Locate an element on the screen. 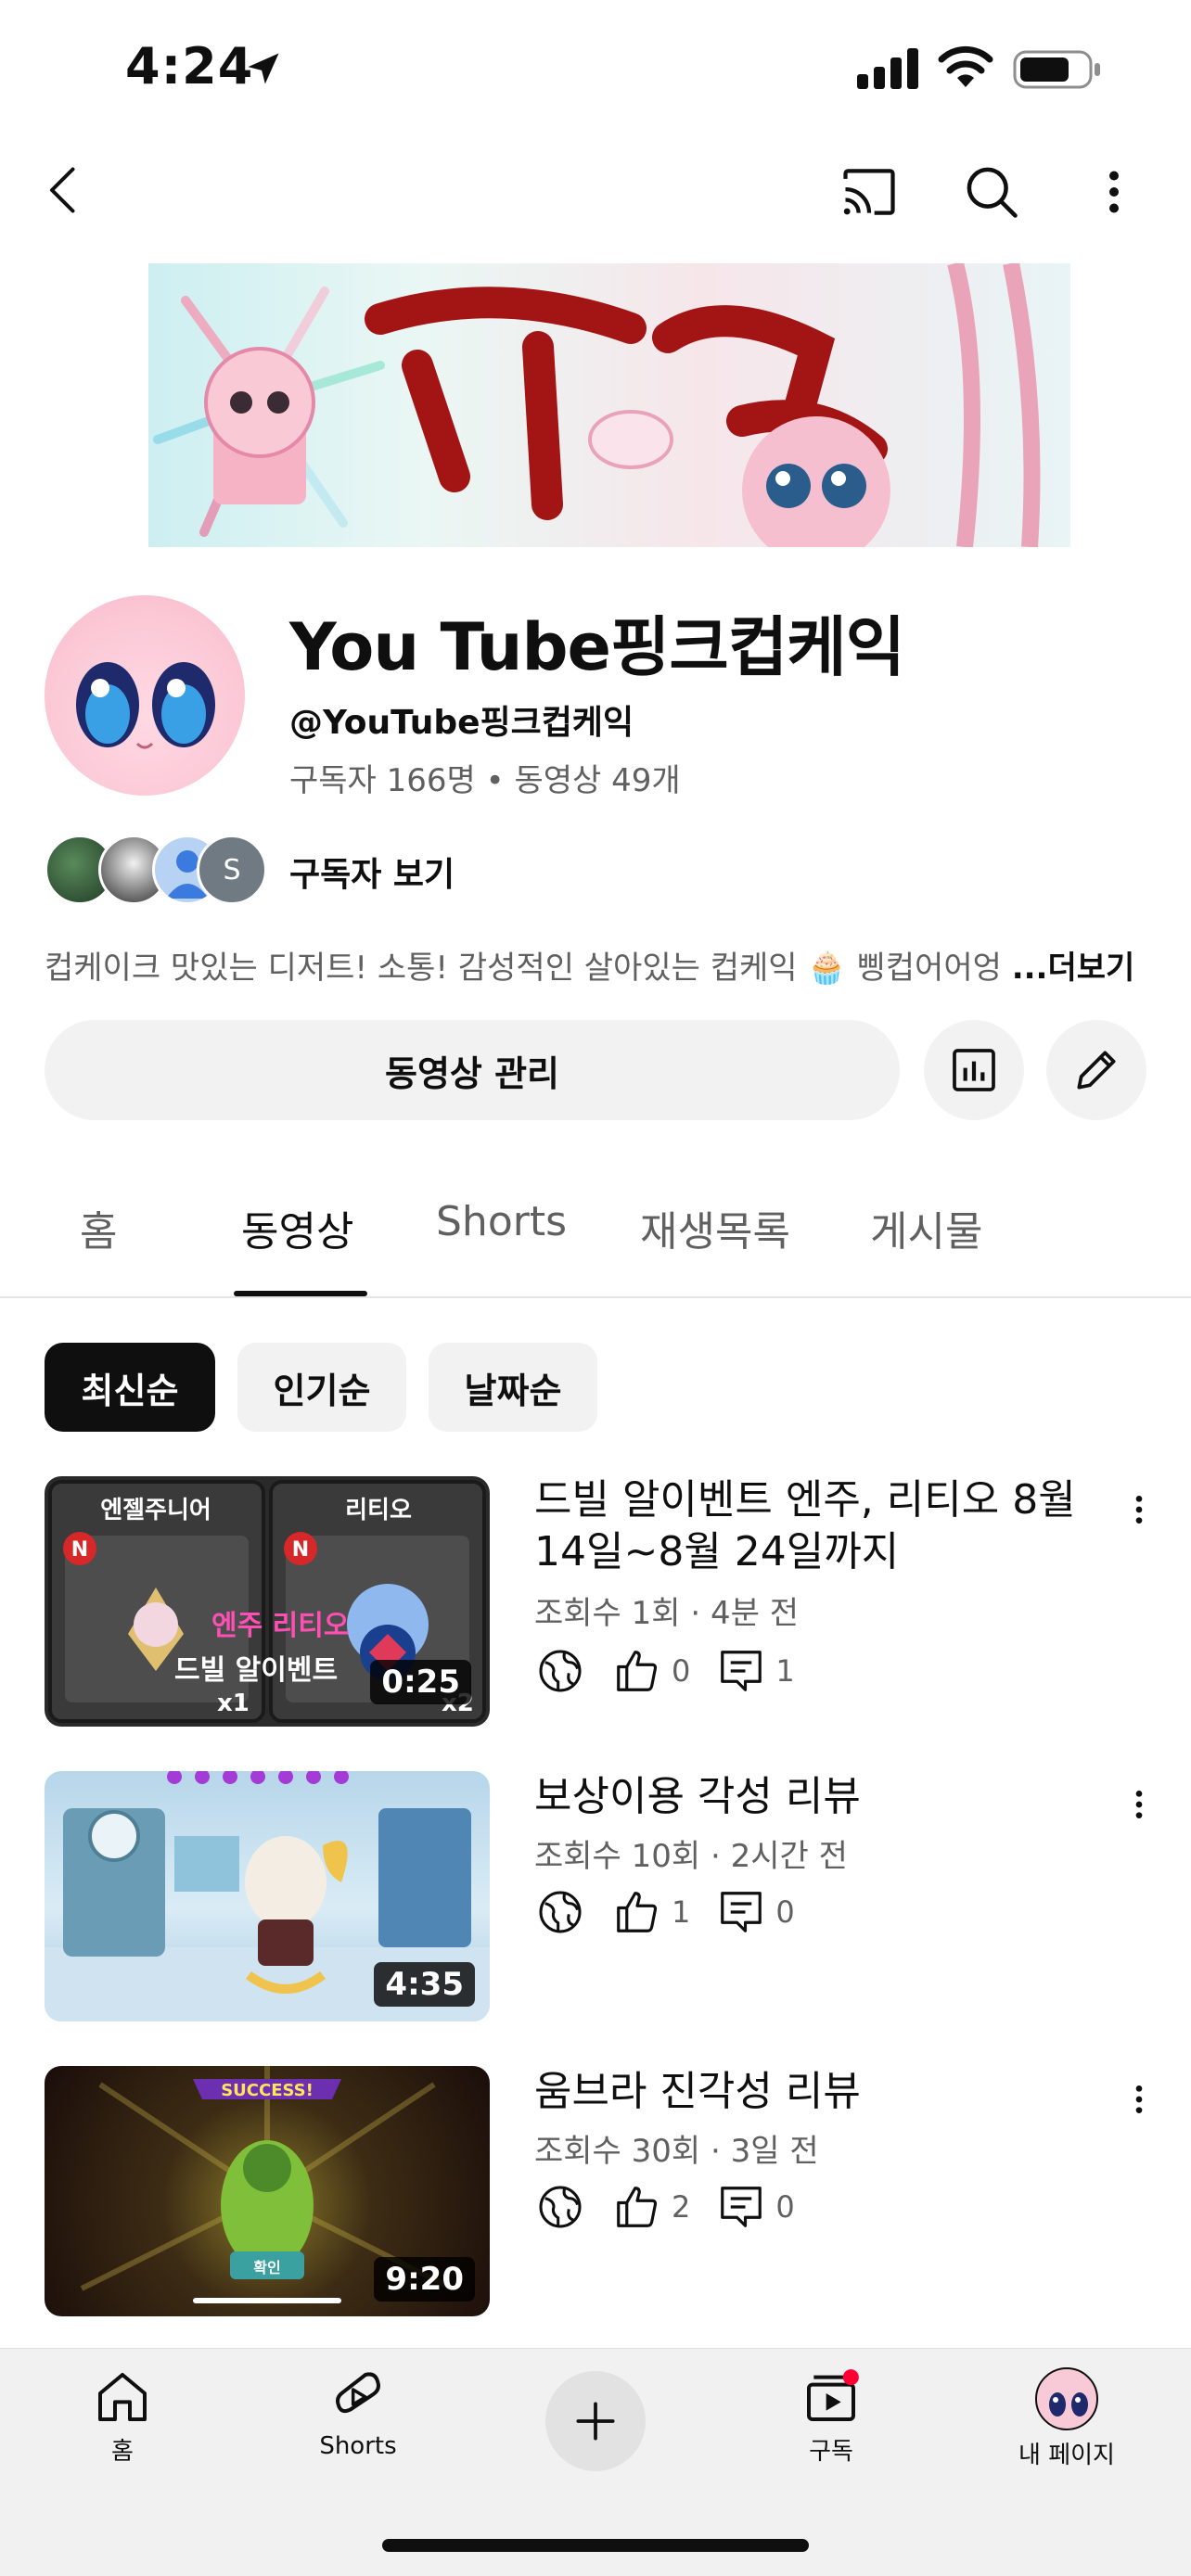 The image size is (1191, 2576). tab-posts: 게시물 is located at coordinates (926, 1227).